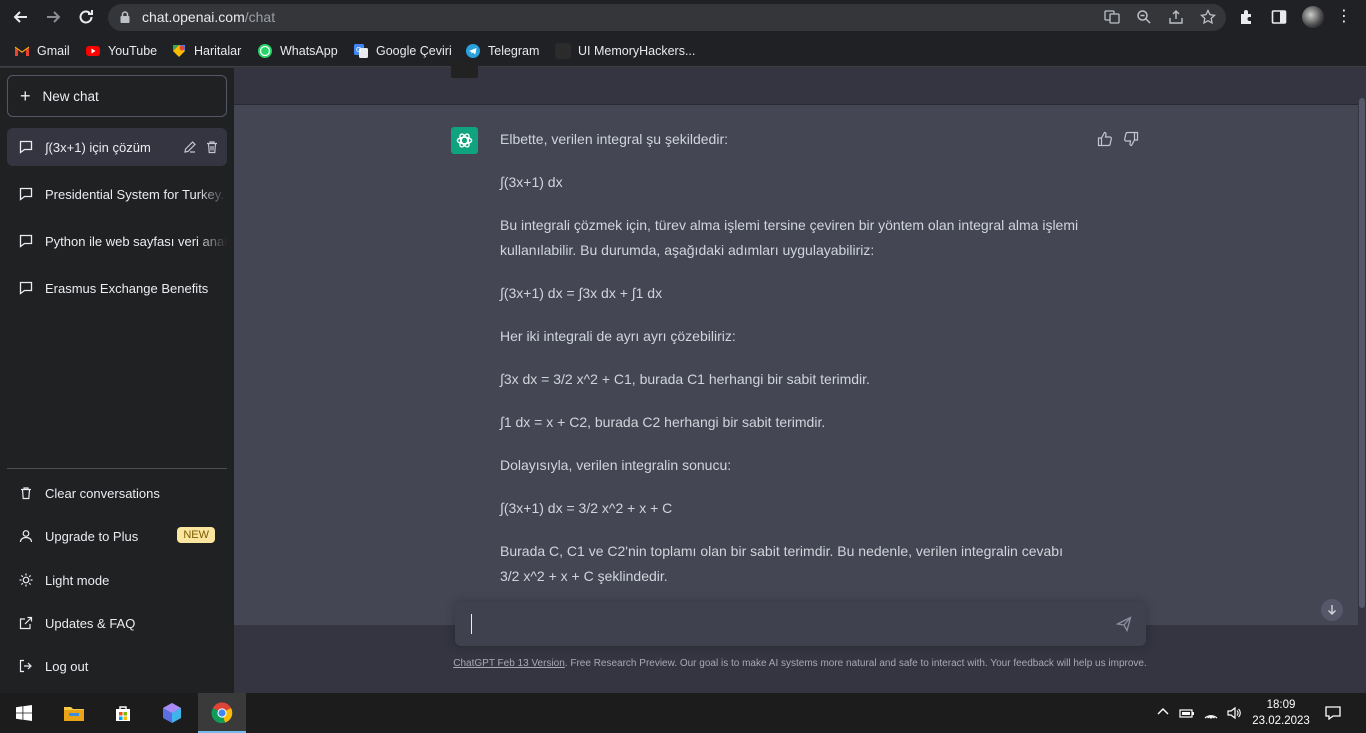 Image resolution: width=1366 pixels, height=733 pixels. Describe the element at coordinates (117, 288) in the screenshot. I see `conversation-item: Erasmus Exchange Benefits` at that location.